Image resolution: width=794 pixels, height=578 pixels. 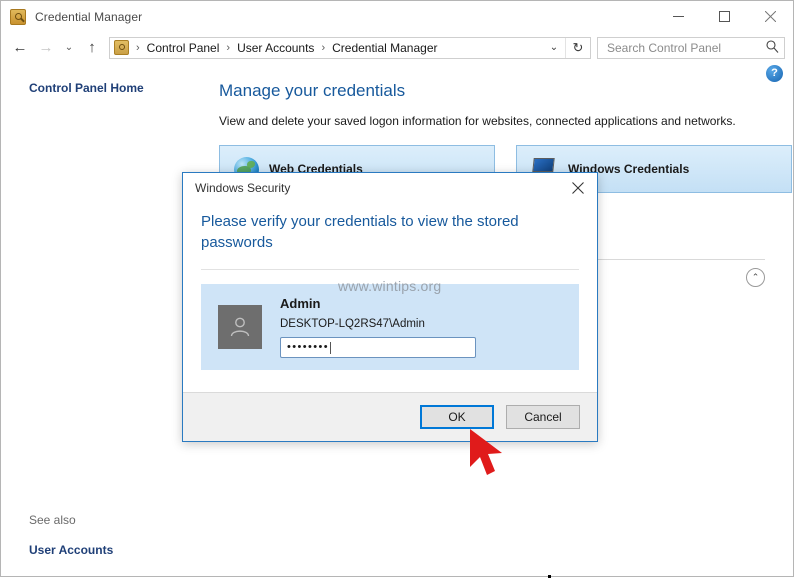 What do you see at coordinates (331, 347) in the screenshot?
I see `text-caret` at bounding box center [331, 347].